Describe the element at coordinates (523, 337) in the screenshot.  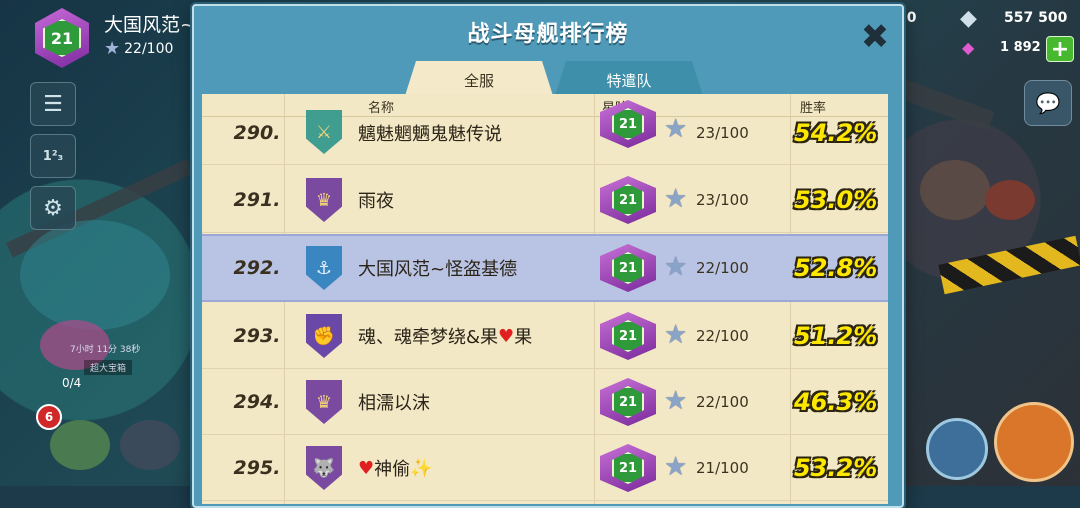
I see `row-player-name-suffix: 果` at that location.